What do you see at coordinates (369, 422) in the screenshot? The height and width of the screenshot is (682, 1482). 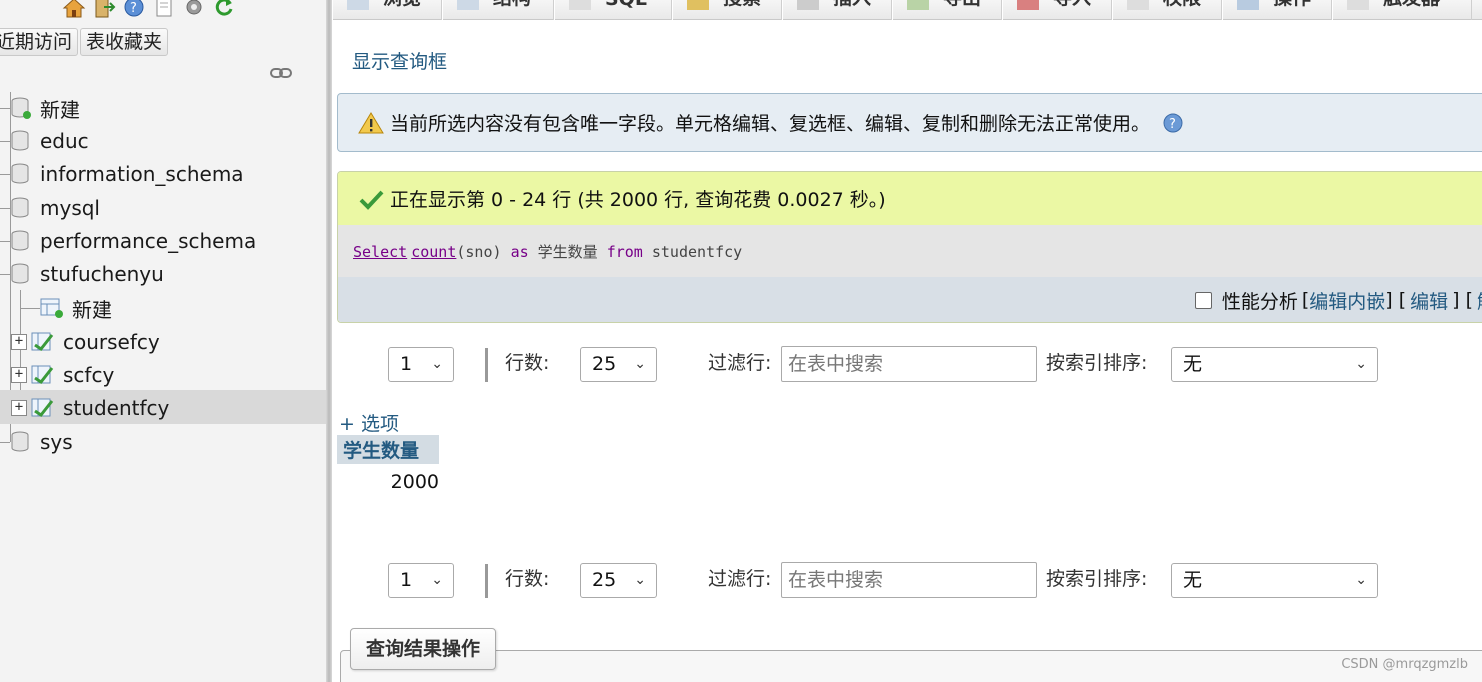 I see `options-toggle-link: + 选项` at bounding box center [369, 422].